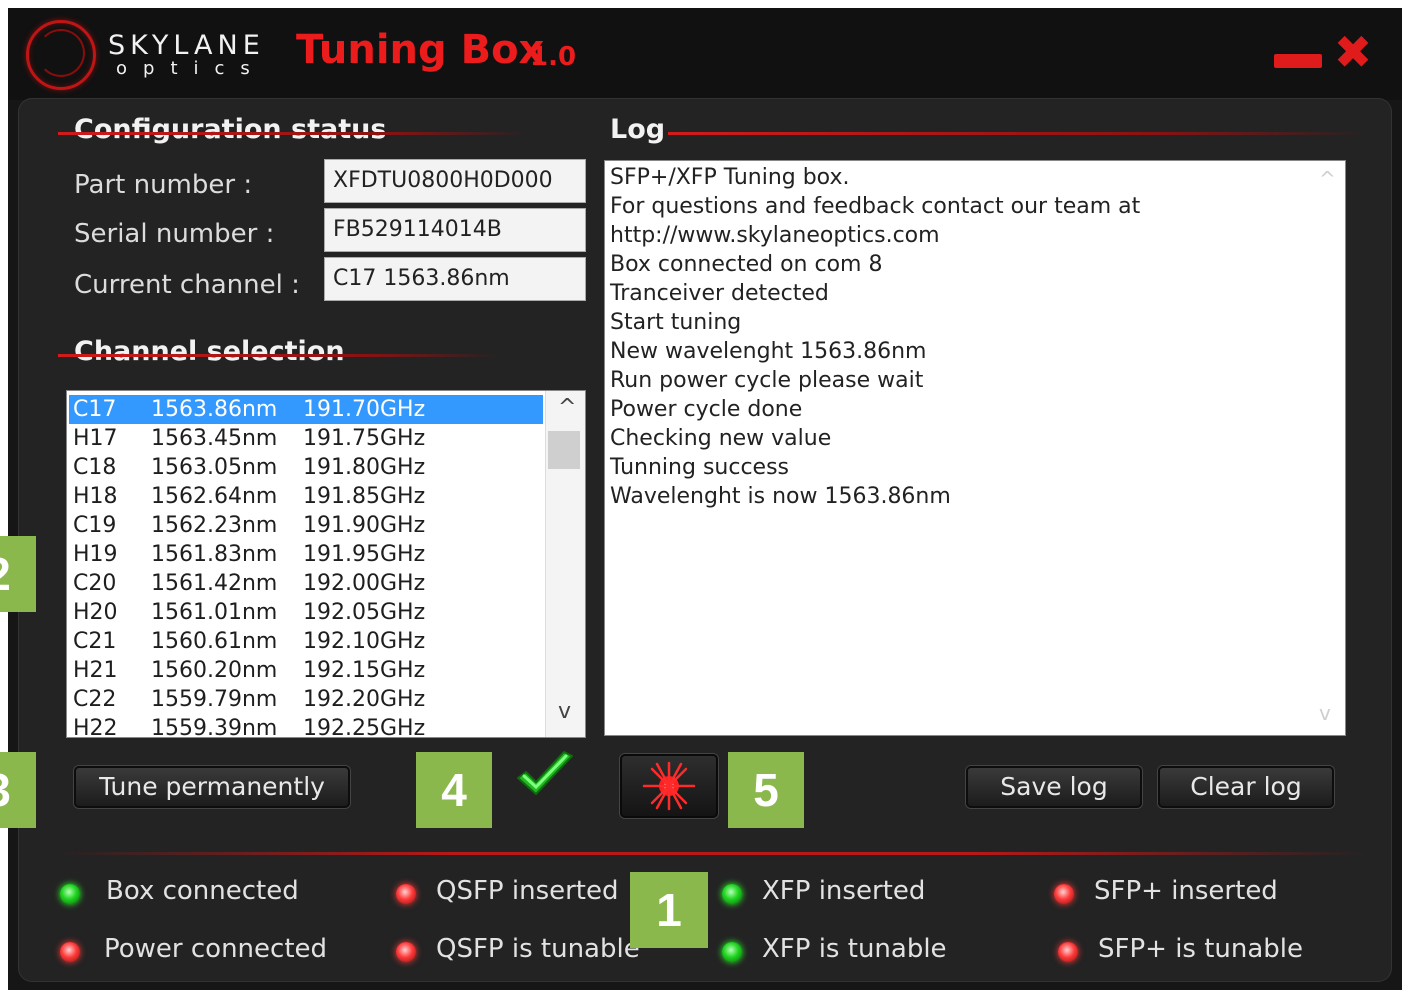 This screenshot has width=1406, height=990. Describe the element at coordinates (364, 438) in the screenshot. I see `channel-frequency: 191.75GHz` at that location.